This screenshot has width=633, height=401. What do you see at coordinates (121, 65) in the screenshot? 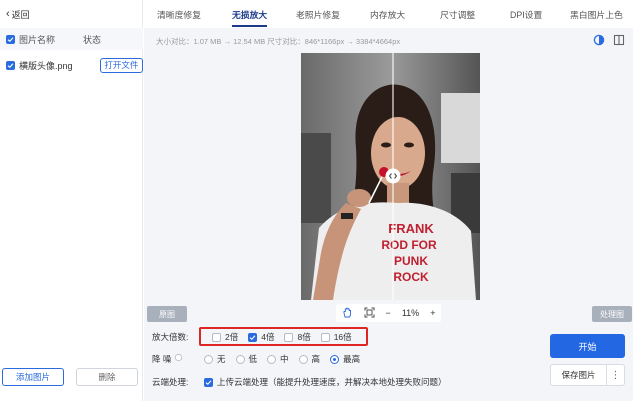
I see `open-file-button: 打开文件` at bounding box center [121, 65].